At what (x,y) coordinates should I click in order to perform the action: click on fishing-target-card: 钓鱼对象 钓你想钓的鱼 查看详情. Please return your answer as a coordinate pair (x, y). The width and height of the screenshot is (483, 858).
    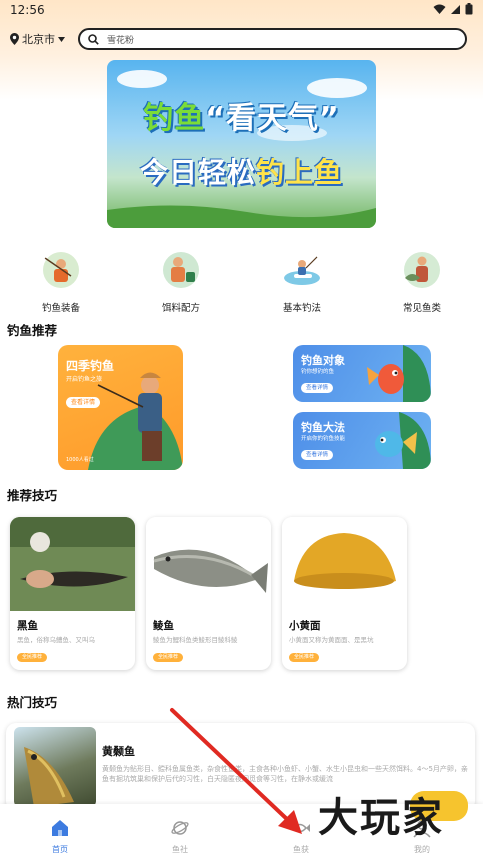
    Looking at the image, I should click on (362, 373).